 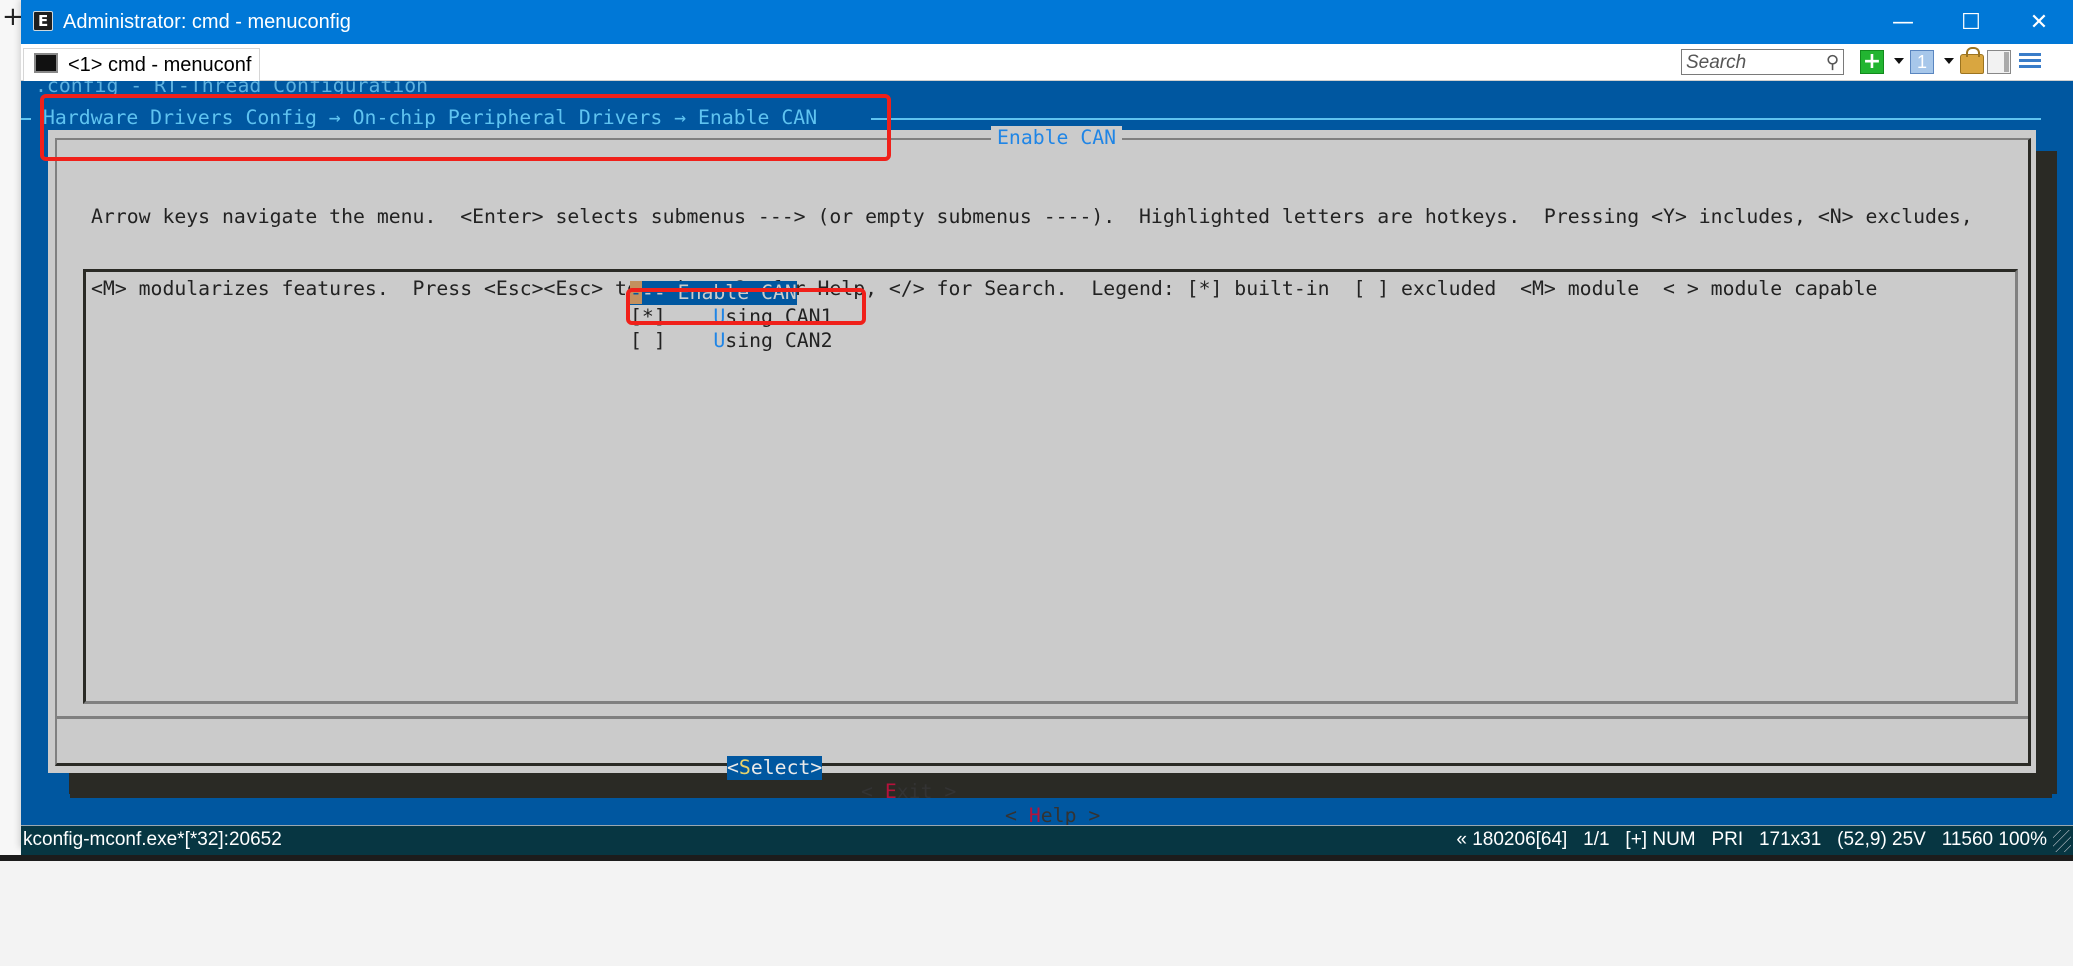 What do you see at coordinates (719, 340) in the screenshot?
I see `hotkey-letter: U` at bounding box center [719, 340].